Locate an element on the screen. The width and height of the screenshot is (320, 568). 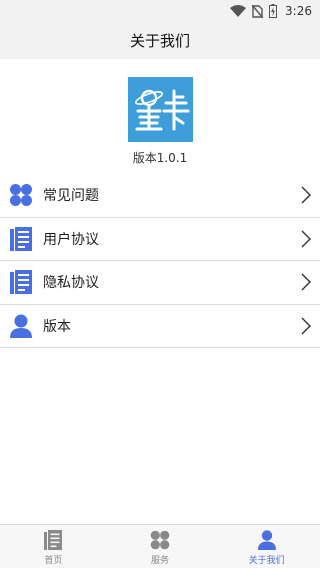
menu-item-label: 隐私协议 is located at coordinates (71, 283).